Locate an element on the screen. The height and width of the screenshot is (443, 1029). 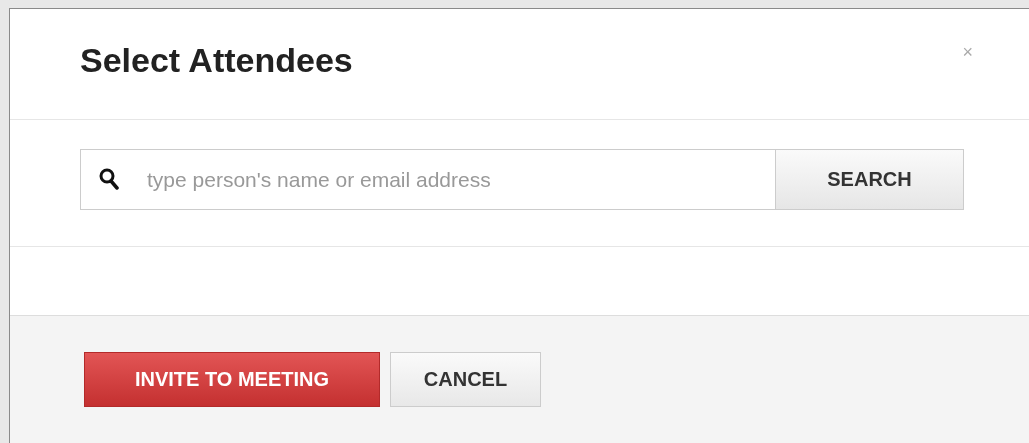
search-button: SEARCH is located at coordinates (870, 179).